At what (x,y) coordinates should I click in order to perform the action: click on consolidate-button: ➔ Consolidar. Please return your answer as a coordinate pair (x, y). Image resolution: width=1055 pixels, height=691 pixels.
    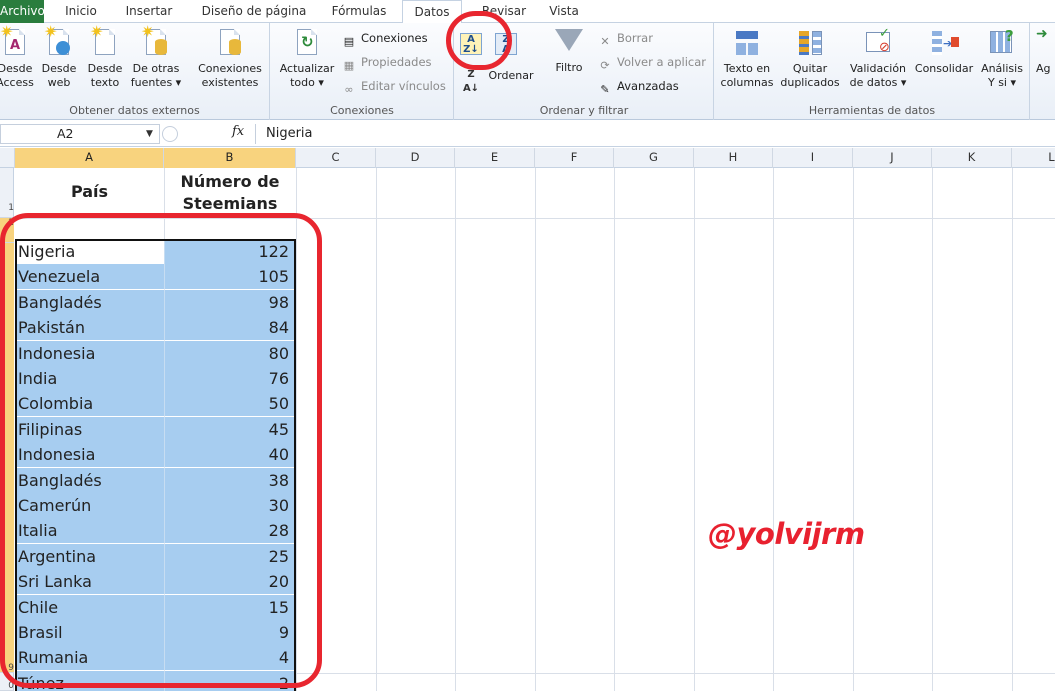
    Looking at the image, I should click on (944, 51).